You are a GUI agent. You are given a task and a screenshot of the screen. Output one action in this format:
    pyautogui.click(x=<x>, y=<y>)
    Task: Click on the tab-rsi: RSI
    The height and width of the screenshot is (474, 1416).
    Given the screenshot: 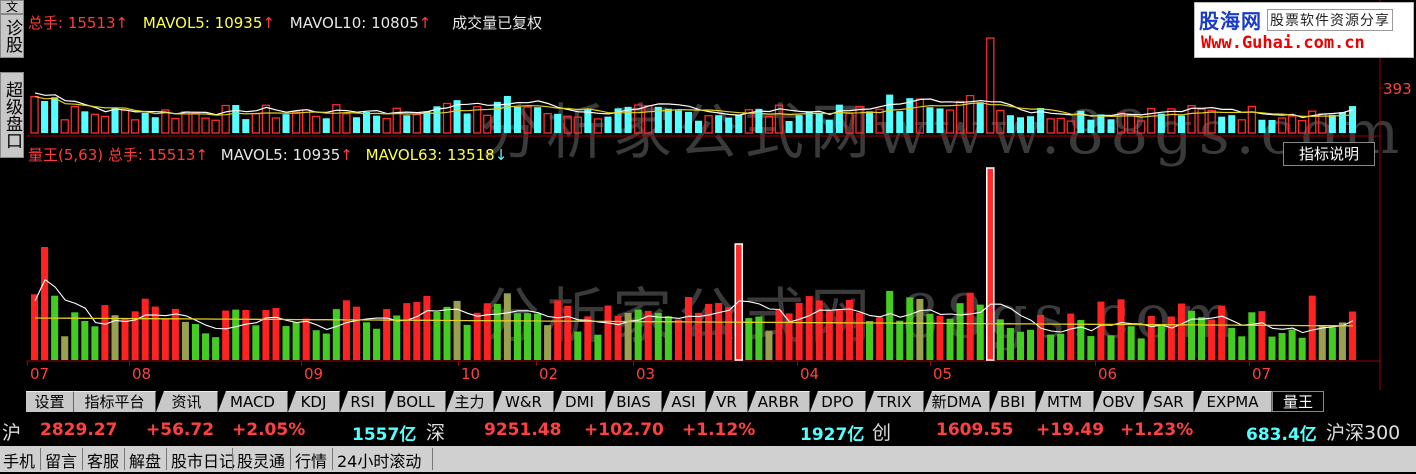 What is the action you would take?
    pyautogui.click(x=363, y=401)
    